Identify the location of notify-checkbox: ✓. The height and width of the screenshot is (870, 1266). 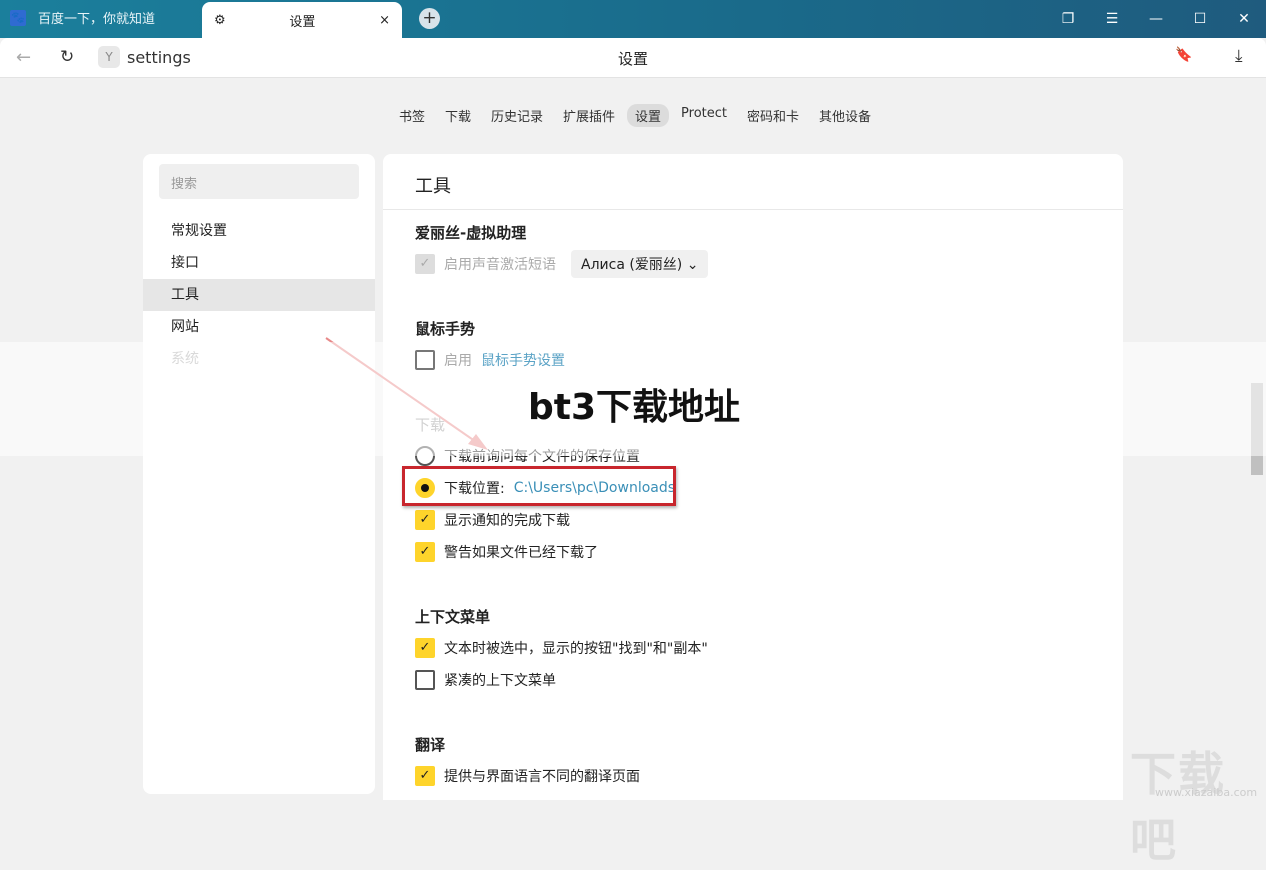
(425, 520).